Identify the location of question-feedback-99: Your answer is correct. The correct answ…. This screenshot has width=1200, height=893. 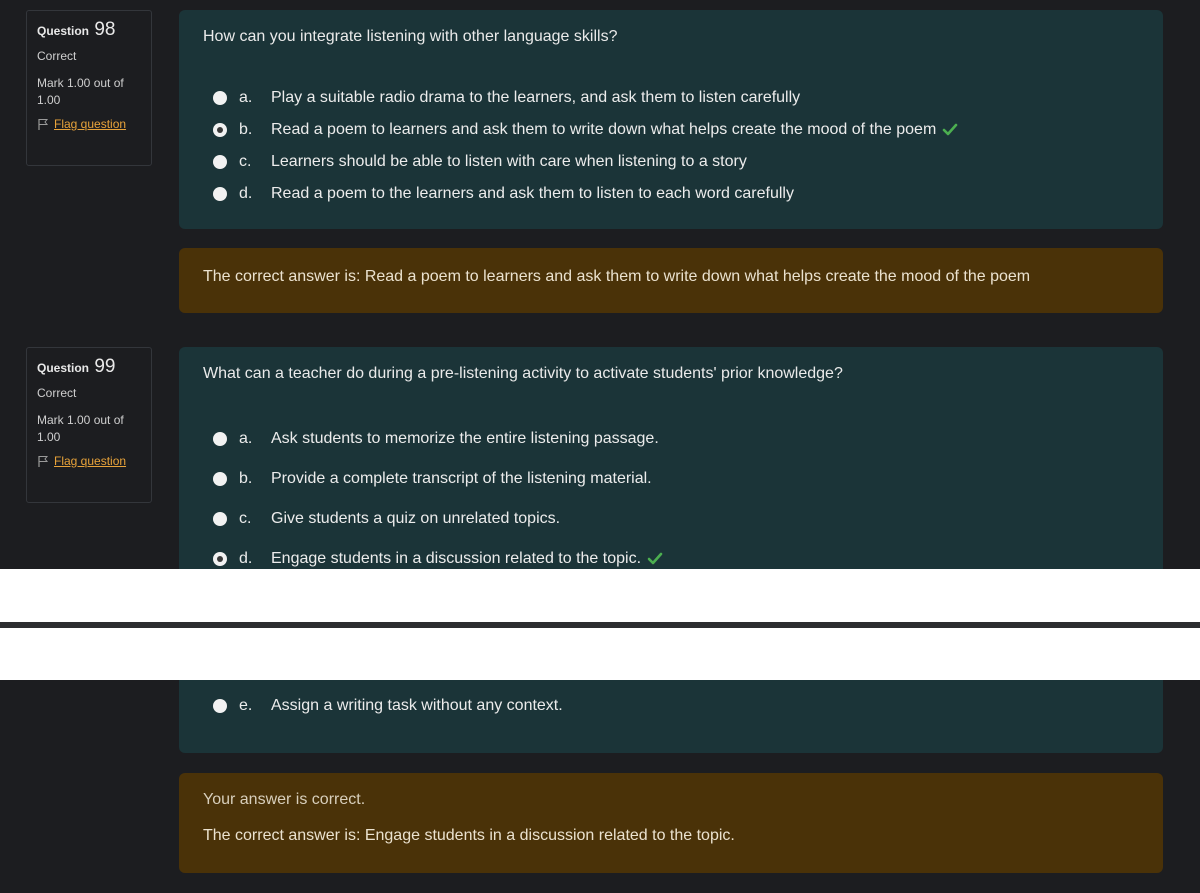
(671, 823).